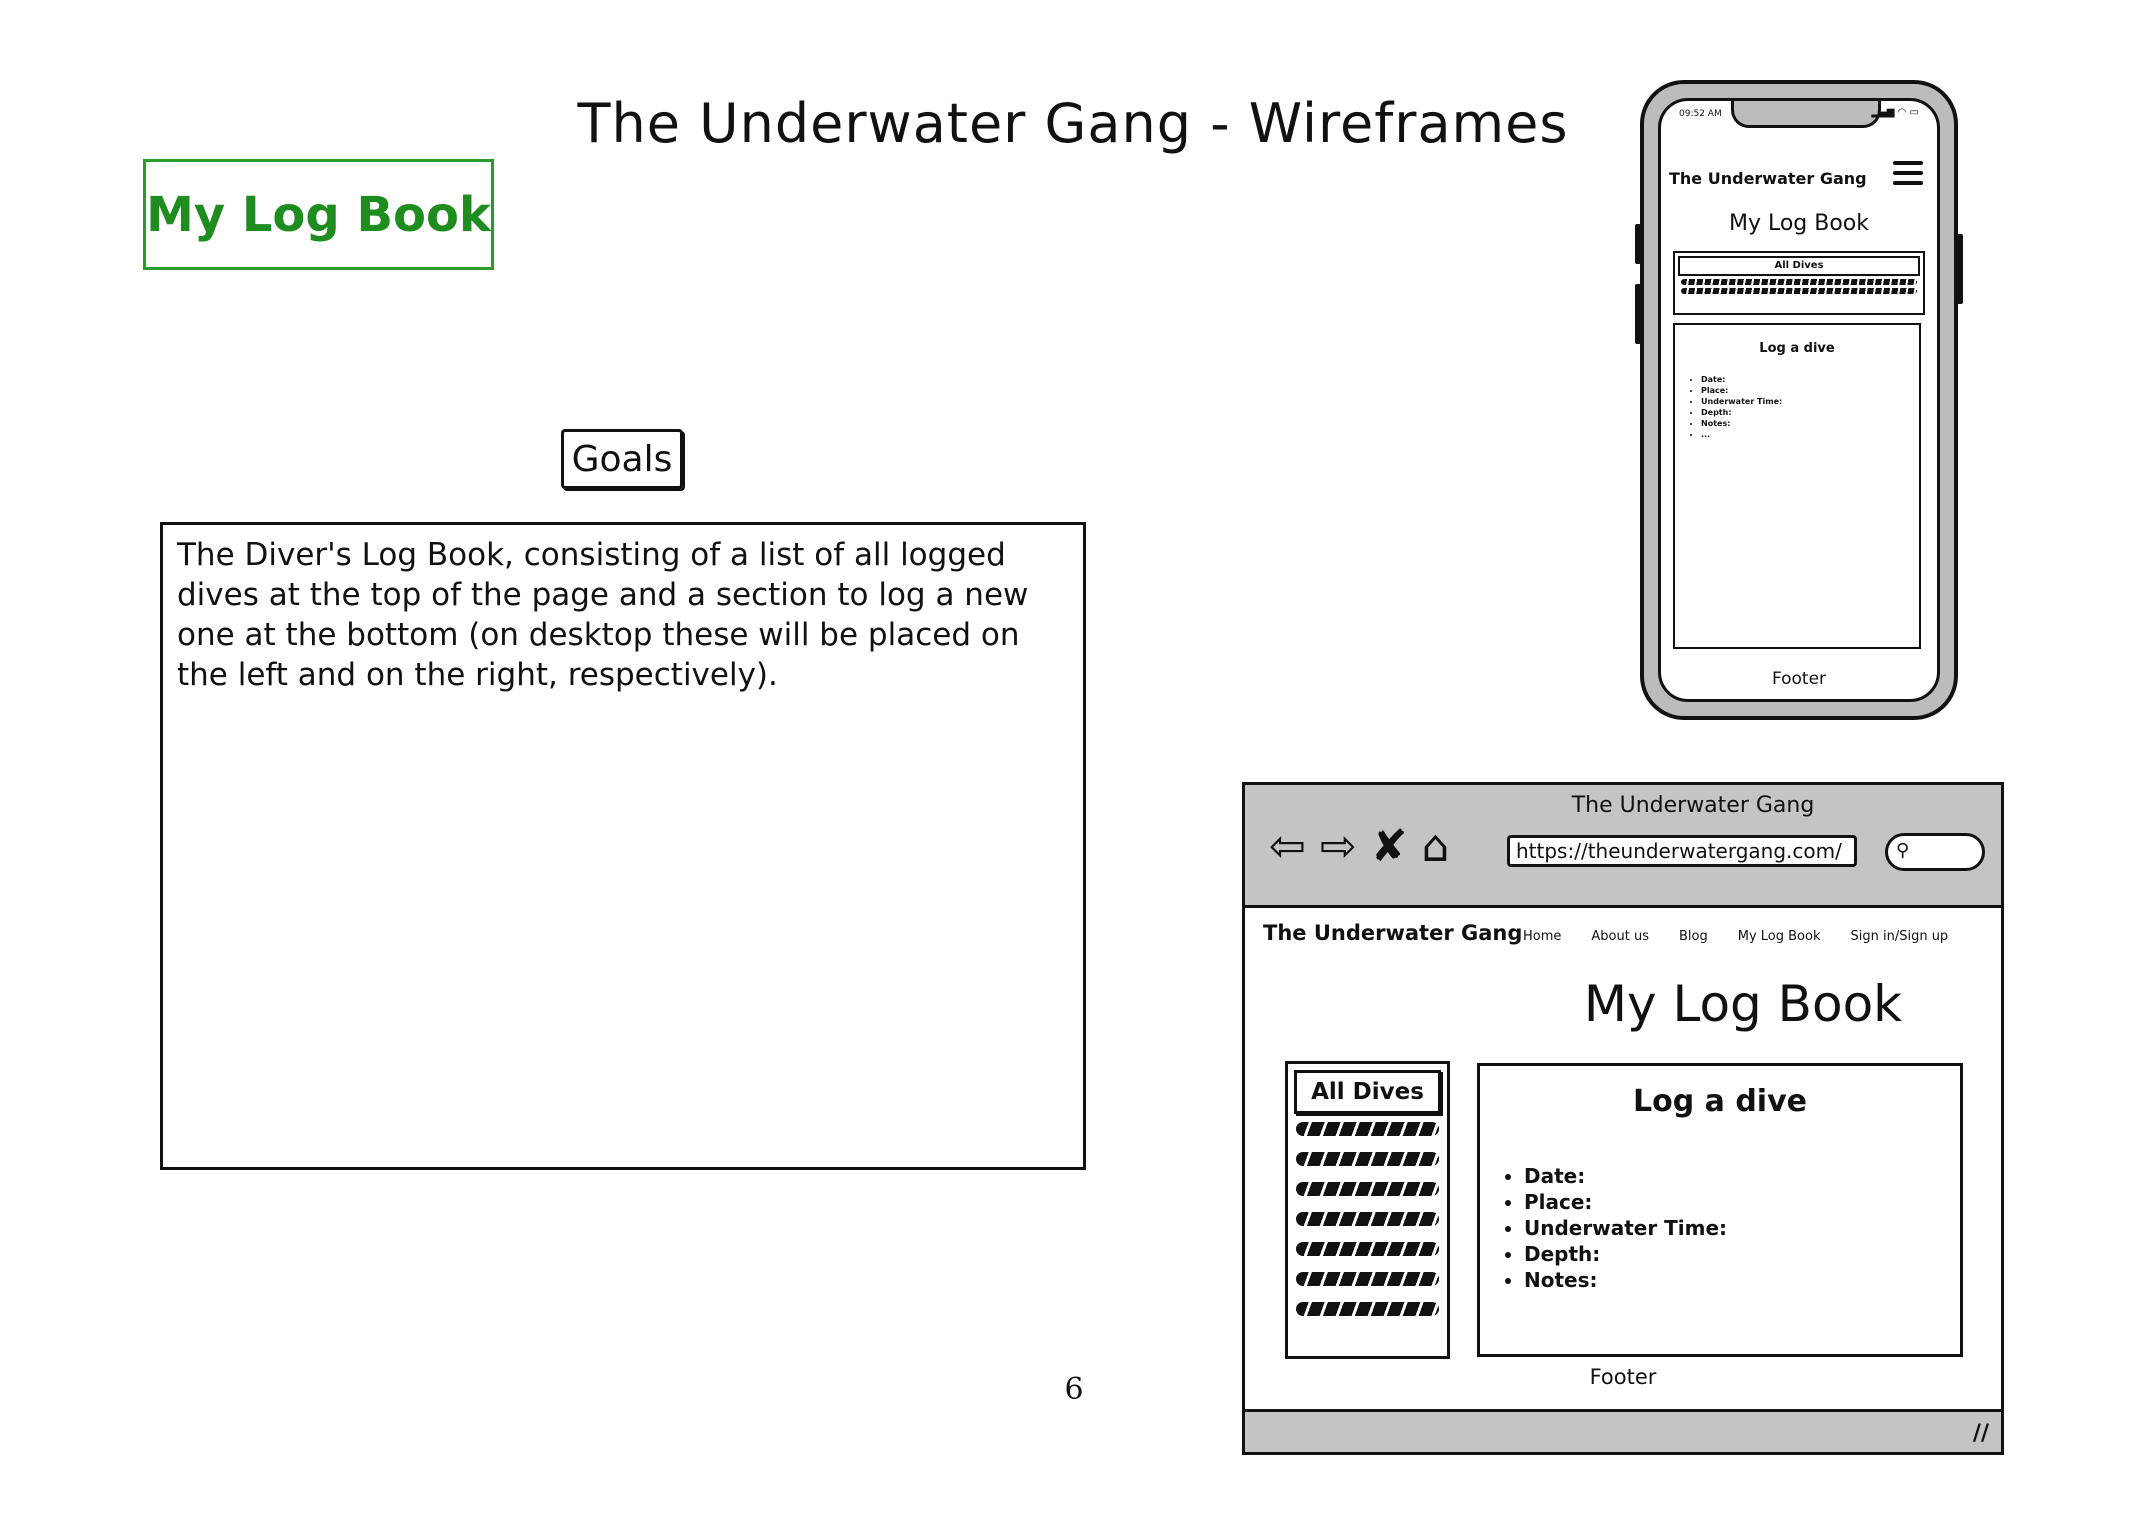 The image size is (2146, 1516). Describe the element at coordinates (1806, 114) in the screenshot. I see `phone-notch` at that location.